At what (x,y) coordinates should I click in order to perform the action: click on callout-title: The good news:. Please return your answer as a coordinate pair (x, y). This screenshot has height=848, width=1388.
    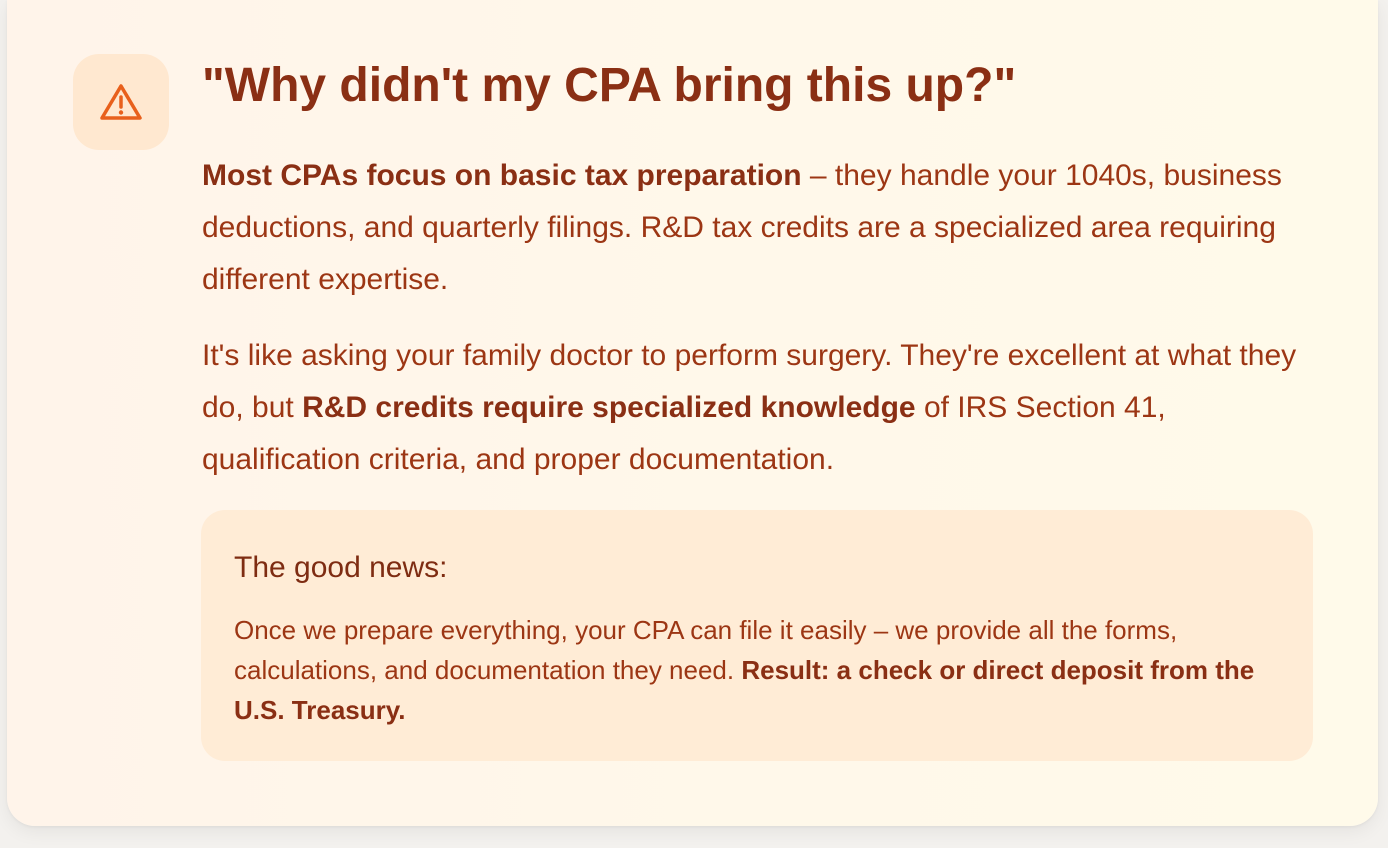
    Looking at the image, I should click on (341, 567).